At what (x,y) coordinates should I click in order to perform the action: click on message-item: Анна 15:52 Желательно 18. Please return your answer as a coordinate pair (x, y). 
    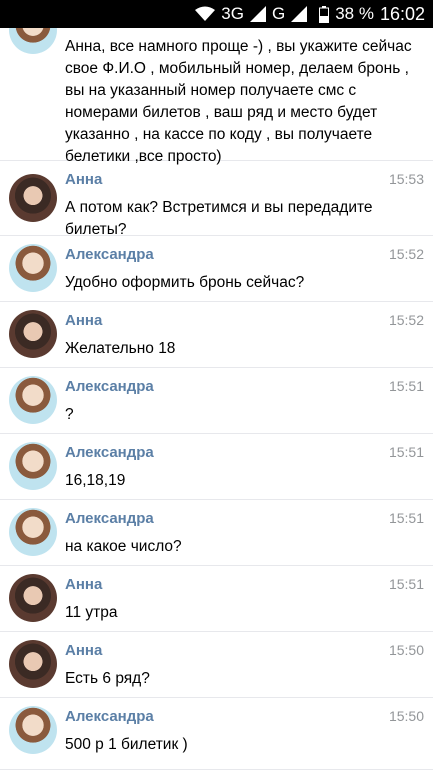
    Looking at the image, I should click on (216, 335).